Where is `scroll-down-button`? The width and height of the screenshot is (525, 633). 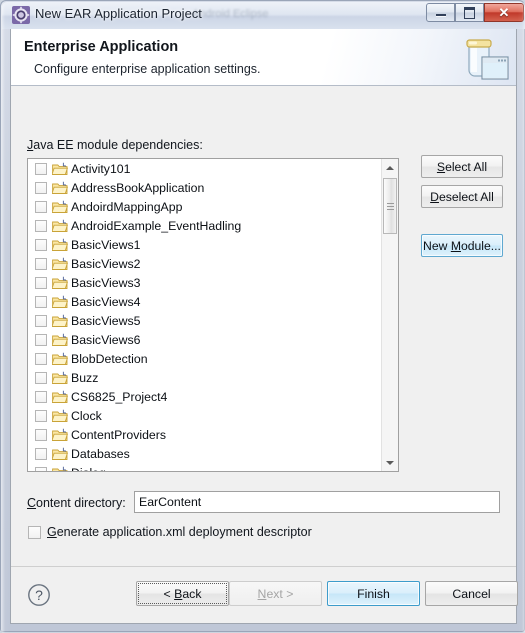 scroll-down-button is located at coordinates (390, 462).